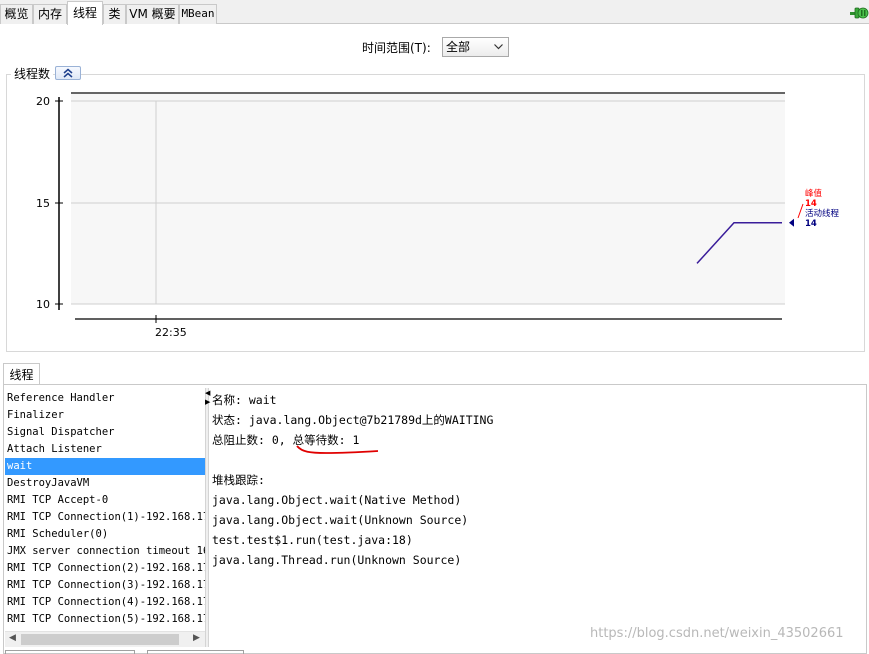 The image size is (869, 654). What do you see at coordinates (822, 213) in the screenshot?
I see `legend-active-label: 活动线程` at bounding box center [822, 213].